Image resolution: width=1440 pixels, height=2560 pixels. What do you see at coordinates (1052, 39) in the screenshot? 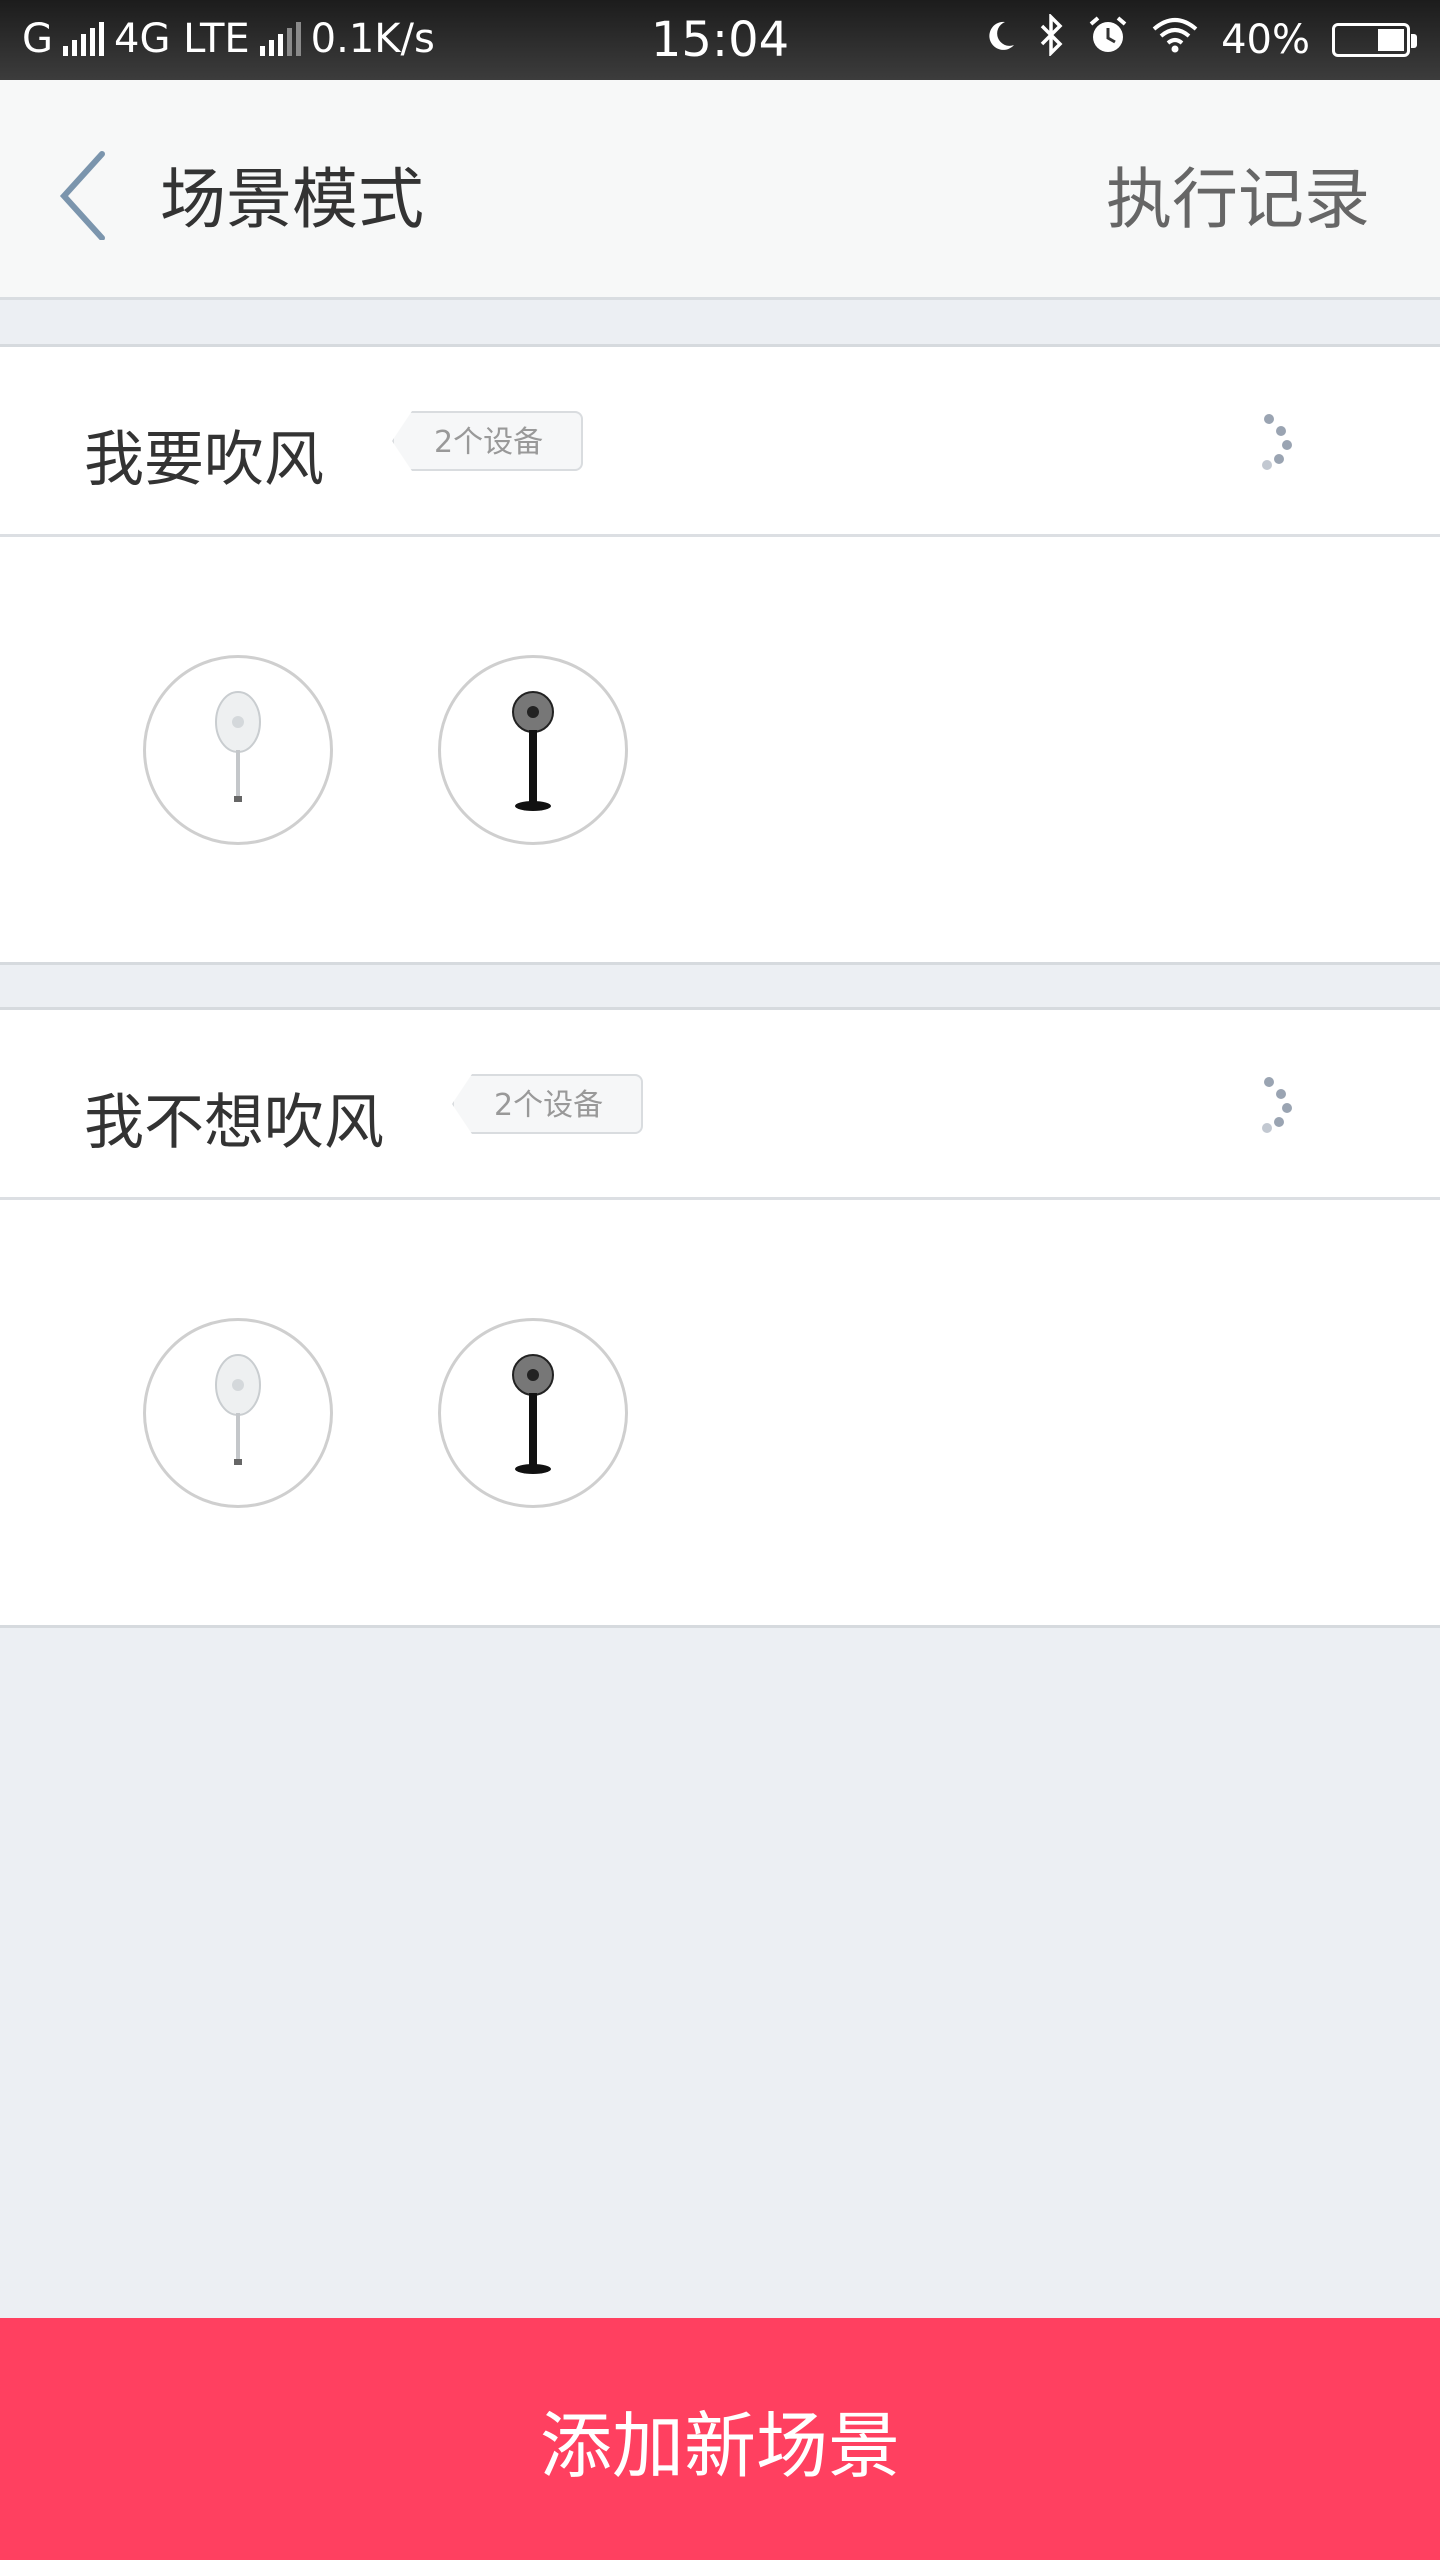
I see `bluetooth-icon` at bounding box center [1052, 39].